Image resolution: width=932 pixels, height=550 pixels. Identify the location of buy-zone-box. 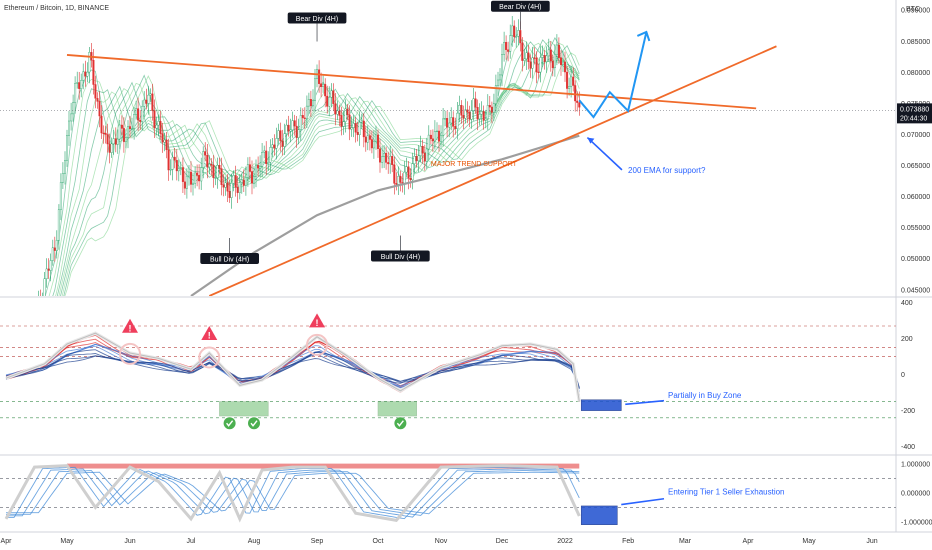
(601, 405).